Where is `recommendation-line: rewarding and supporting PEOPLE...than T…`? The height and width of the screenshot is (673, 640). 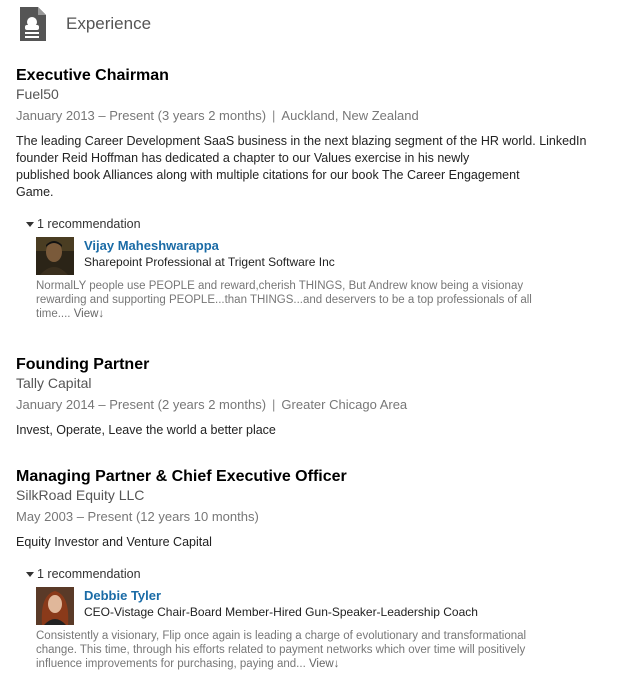 recommendation-line: rewarding and supporting PEOPLE...than T… is located at coordinates (284, 300).